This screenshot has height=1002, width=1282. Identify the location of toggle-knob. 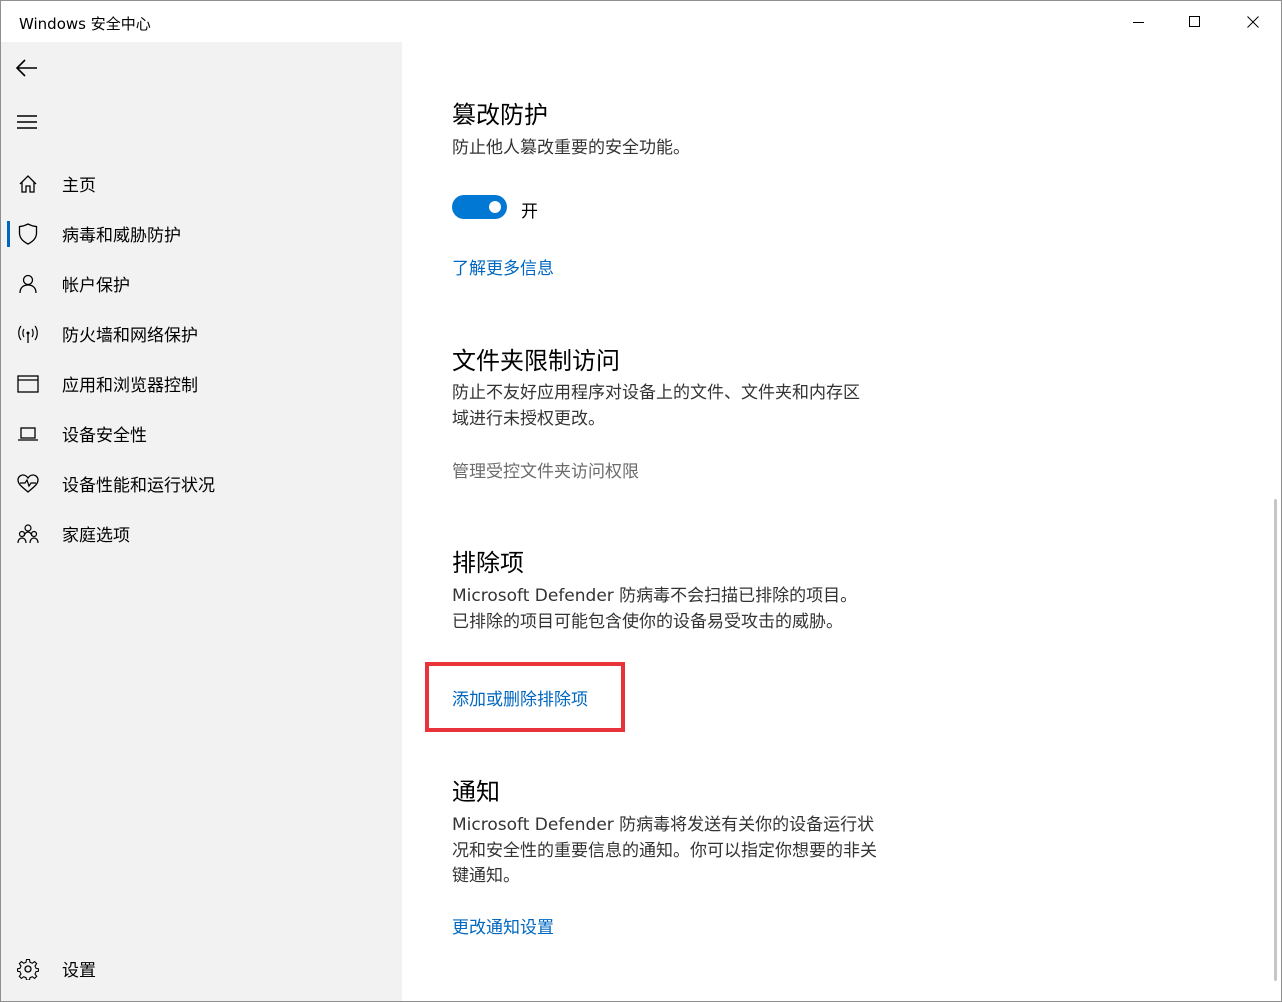
(495, 207).